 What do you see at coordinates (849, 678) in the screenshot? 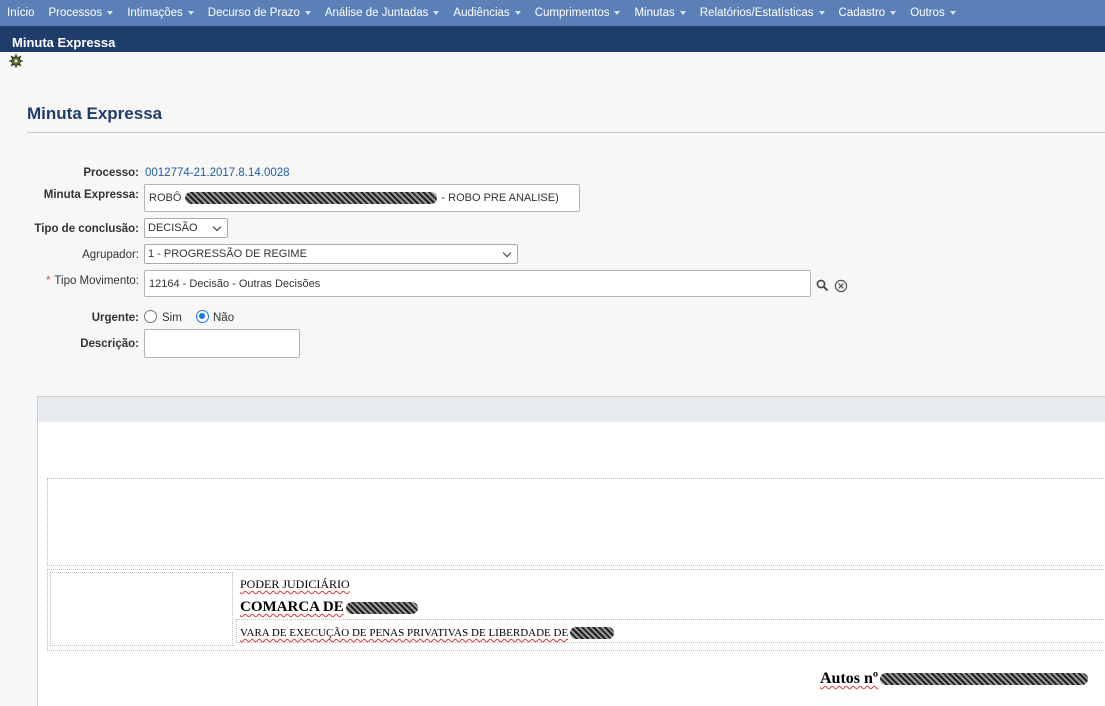
I see `autos-label: Autos nº` at bounding box center [849, 678].